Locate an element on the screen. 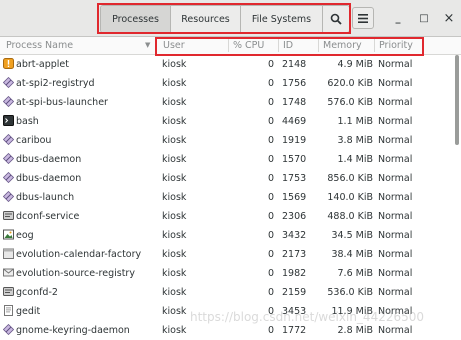 This screenshot has width=461, height=340. column-header-user: User is located at coordinates (174, 45).